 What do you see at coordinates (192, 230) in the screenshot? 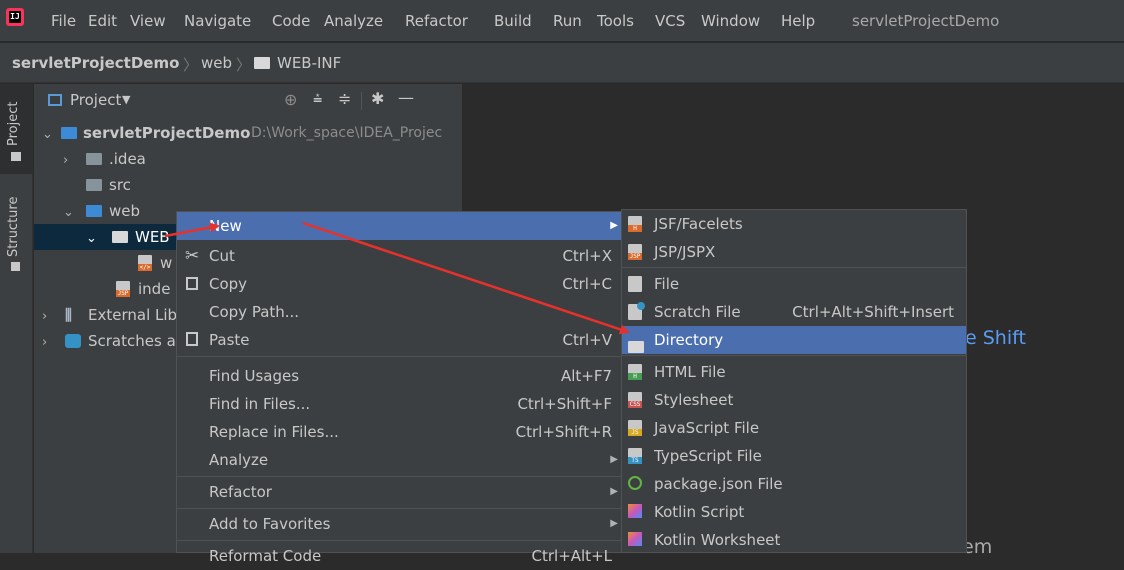
I see `annotation-arrow-new` at bounding box center [192, 230].